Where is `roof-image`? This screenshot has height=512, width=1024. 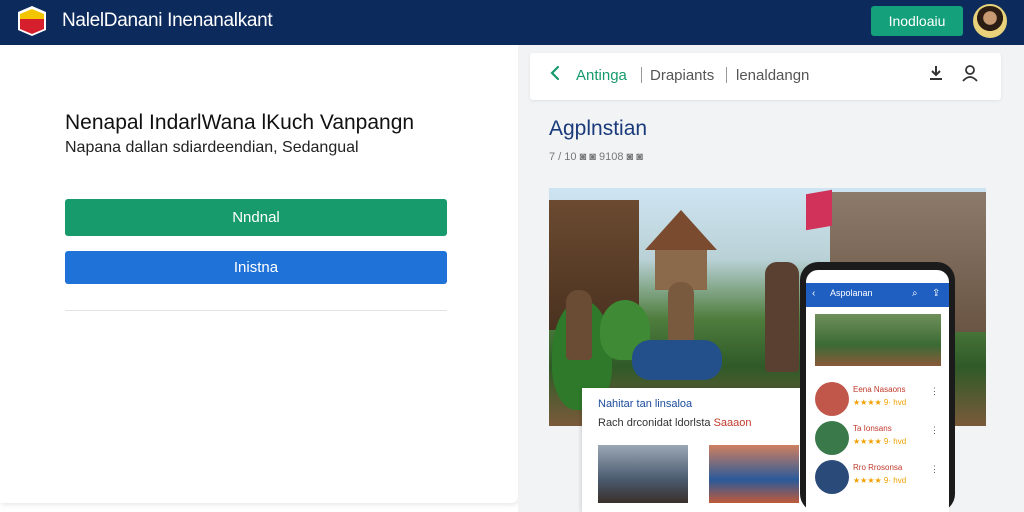
roof-image is located at coordinates (681, 230).